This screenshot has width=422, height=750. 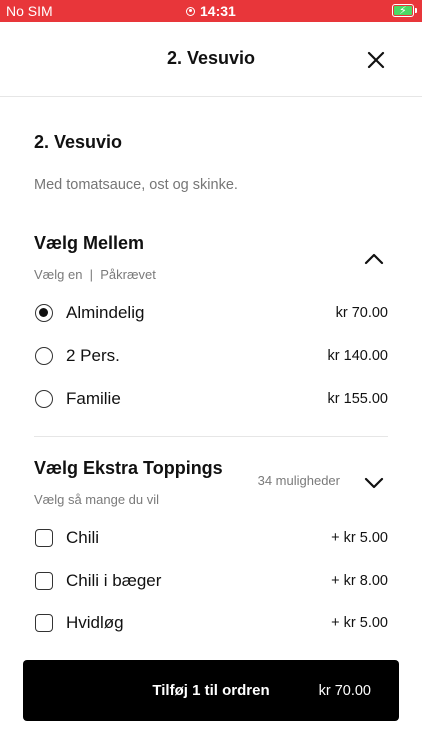 I want to click on expand-toppings-section-button, so click(x=374, y=483).